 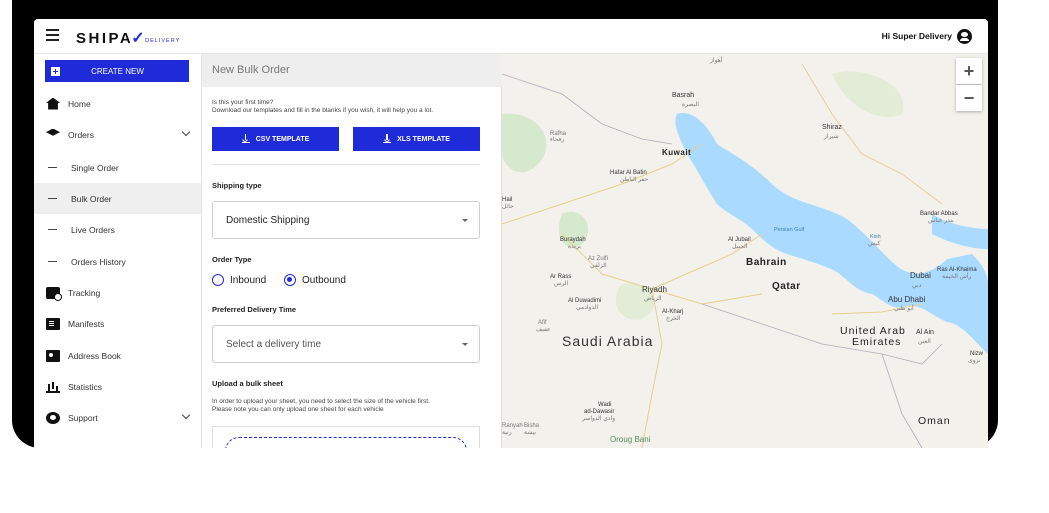 I want to click on map-label: Dubai, so click(x=920, y=275).